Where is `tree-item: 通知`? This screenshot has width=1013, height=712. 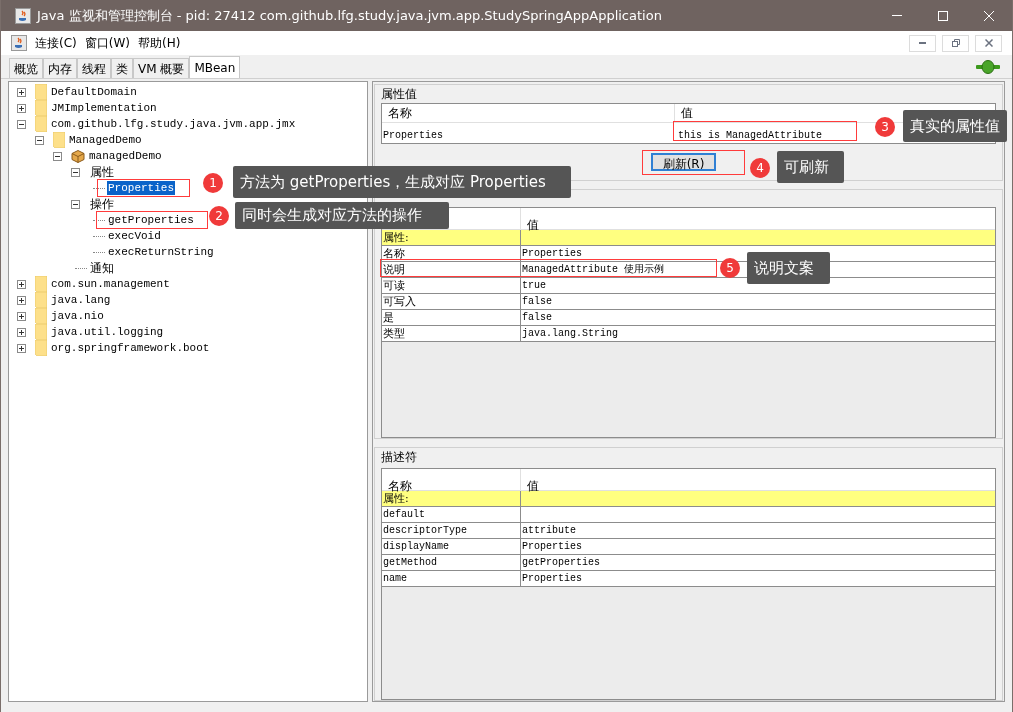
tree-item: 通知 is located at coordinates (102, 268).